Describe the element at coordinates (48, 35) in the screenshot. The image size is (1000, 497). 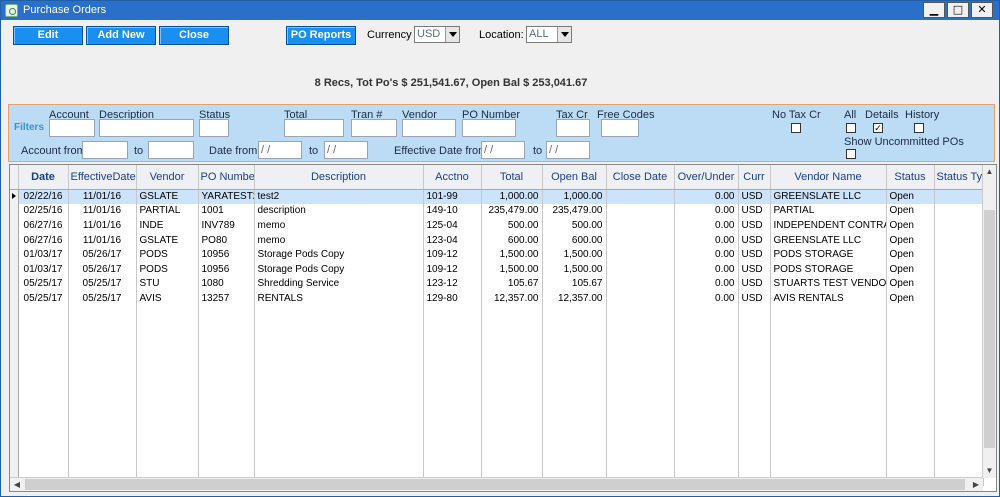
I see `edit-button: Edit` at that location.